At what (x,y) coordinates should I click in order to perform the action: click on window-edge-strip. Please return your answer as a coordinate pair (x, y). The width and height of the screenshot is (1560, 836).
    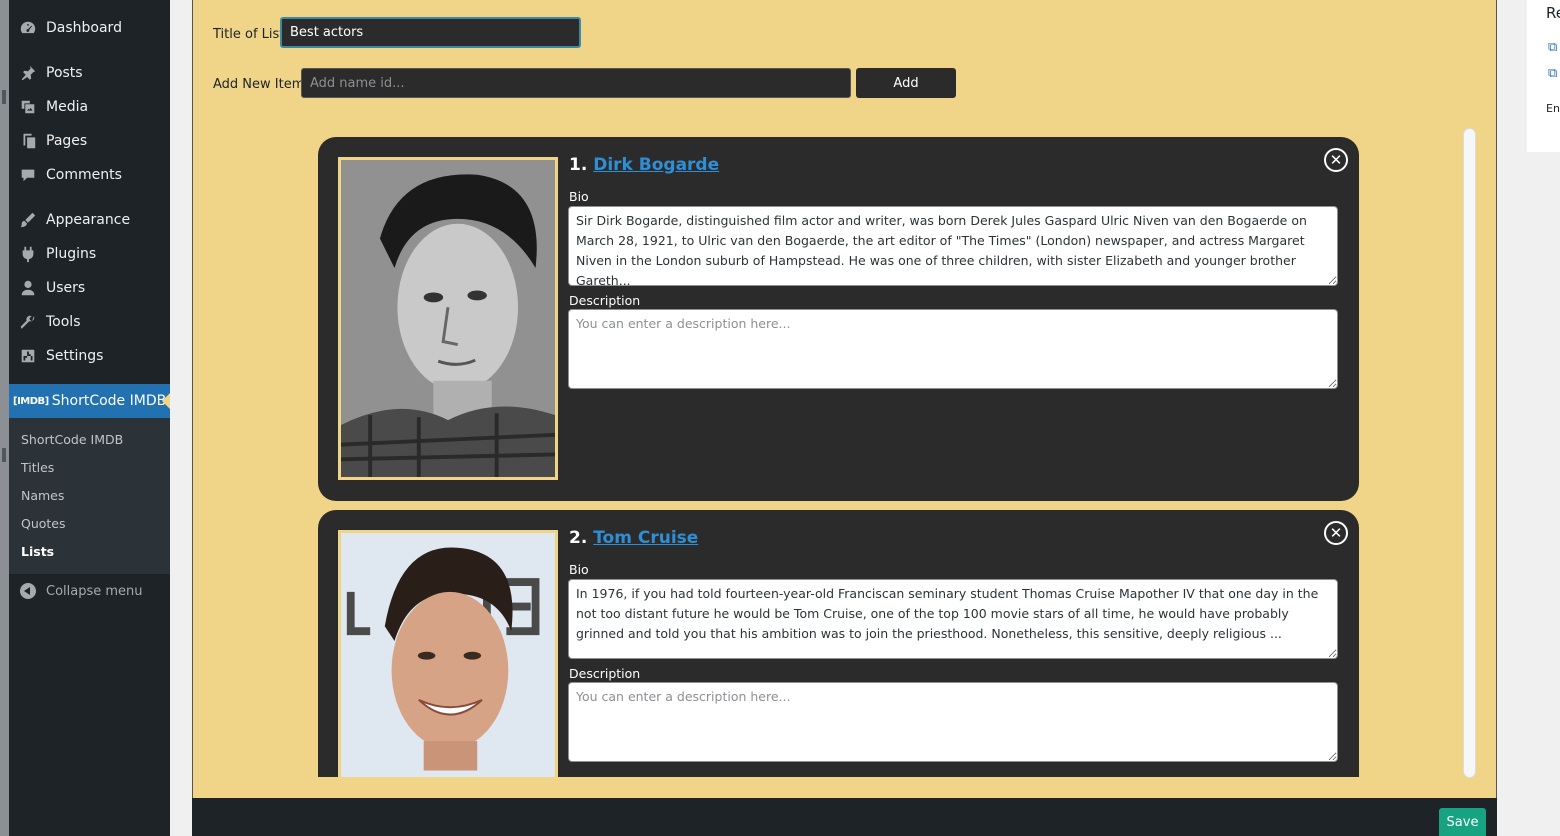
    Looking at the image, I should click on (4, 418).